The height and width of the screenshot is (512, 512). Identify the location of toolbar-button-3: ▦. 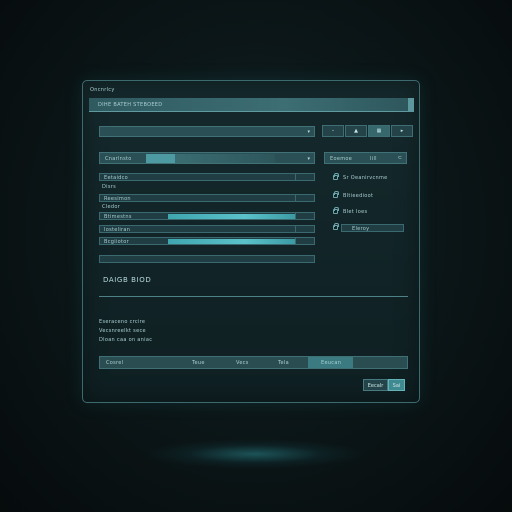
(379, 131).